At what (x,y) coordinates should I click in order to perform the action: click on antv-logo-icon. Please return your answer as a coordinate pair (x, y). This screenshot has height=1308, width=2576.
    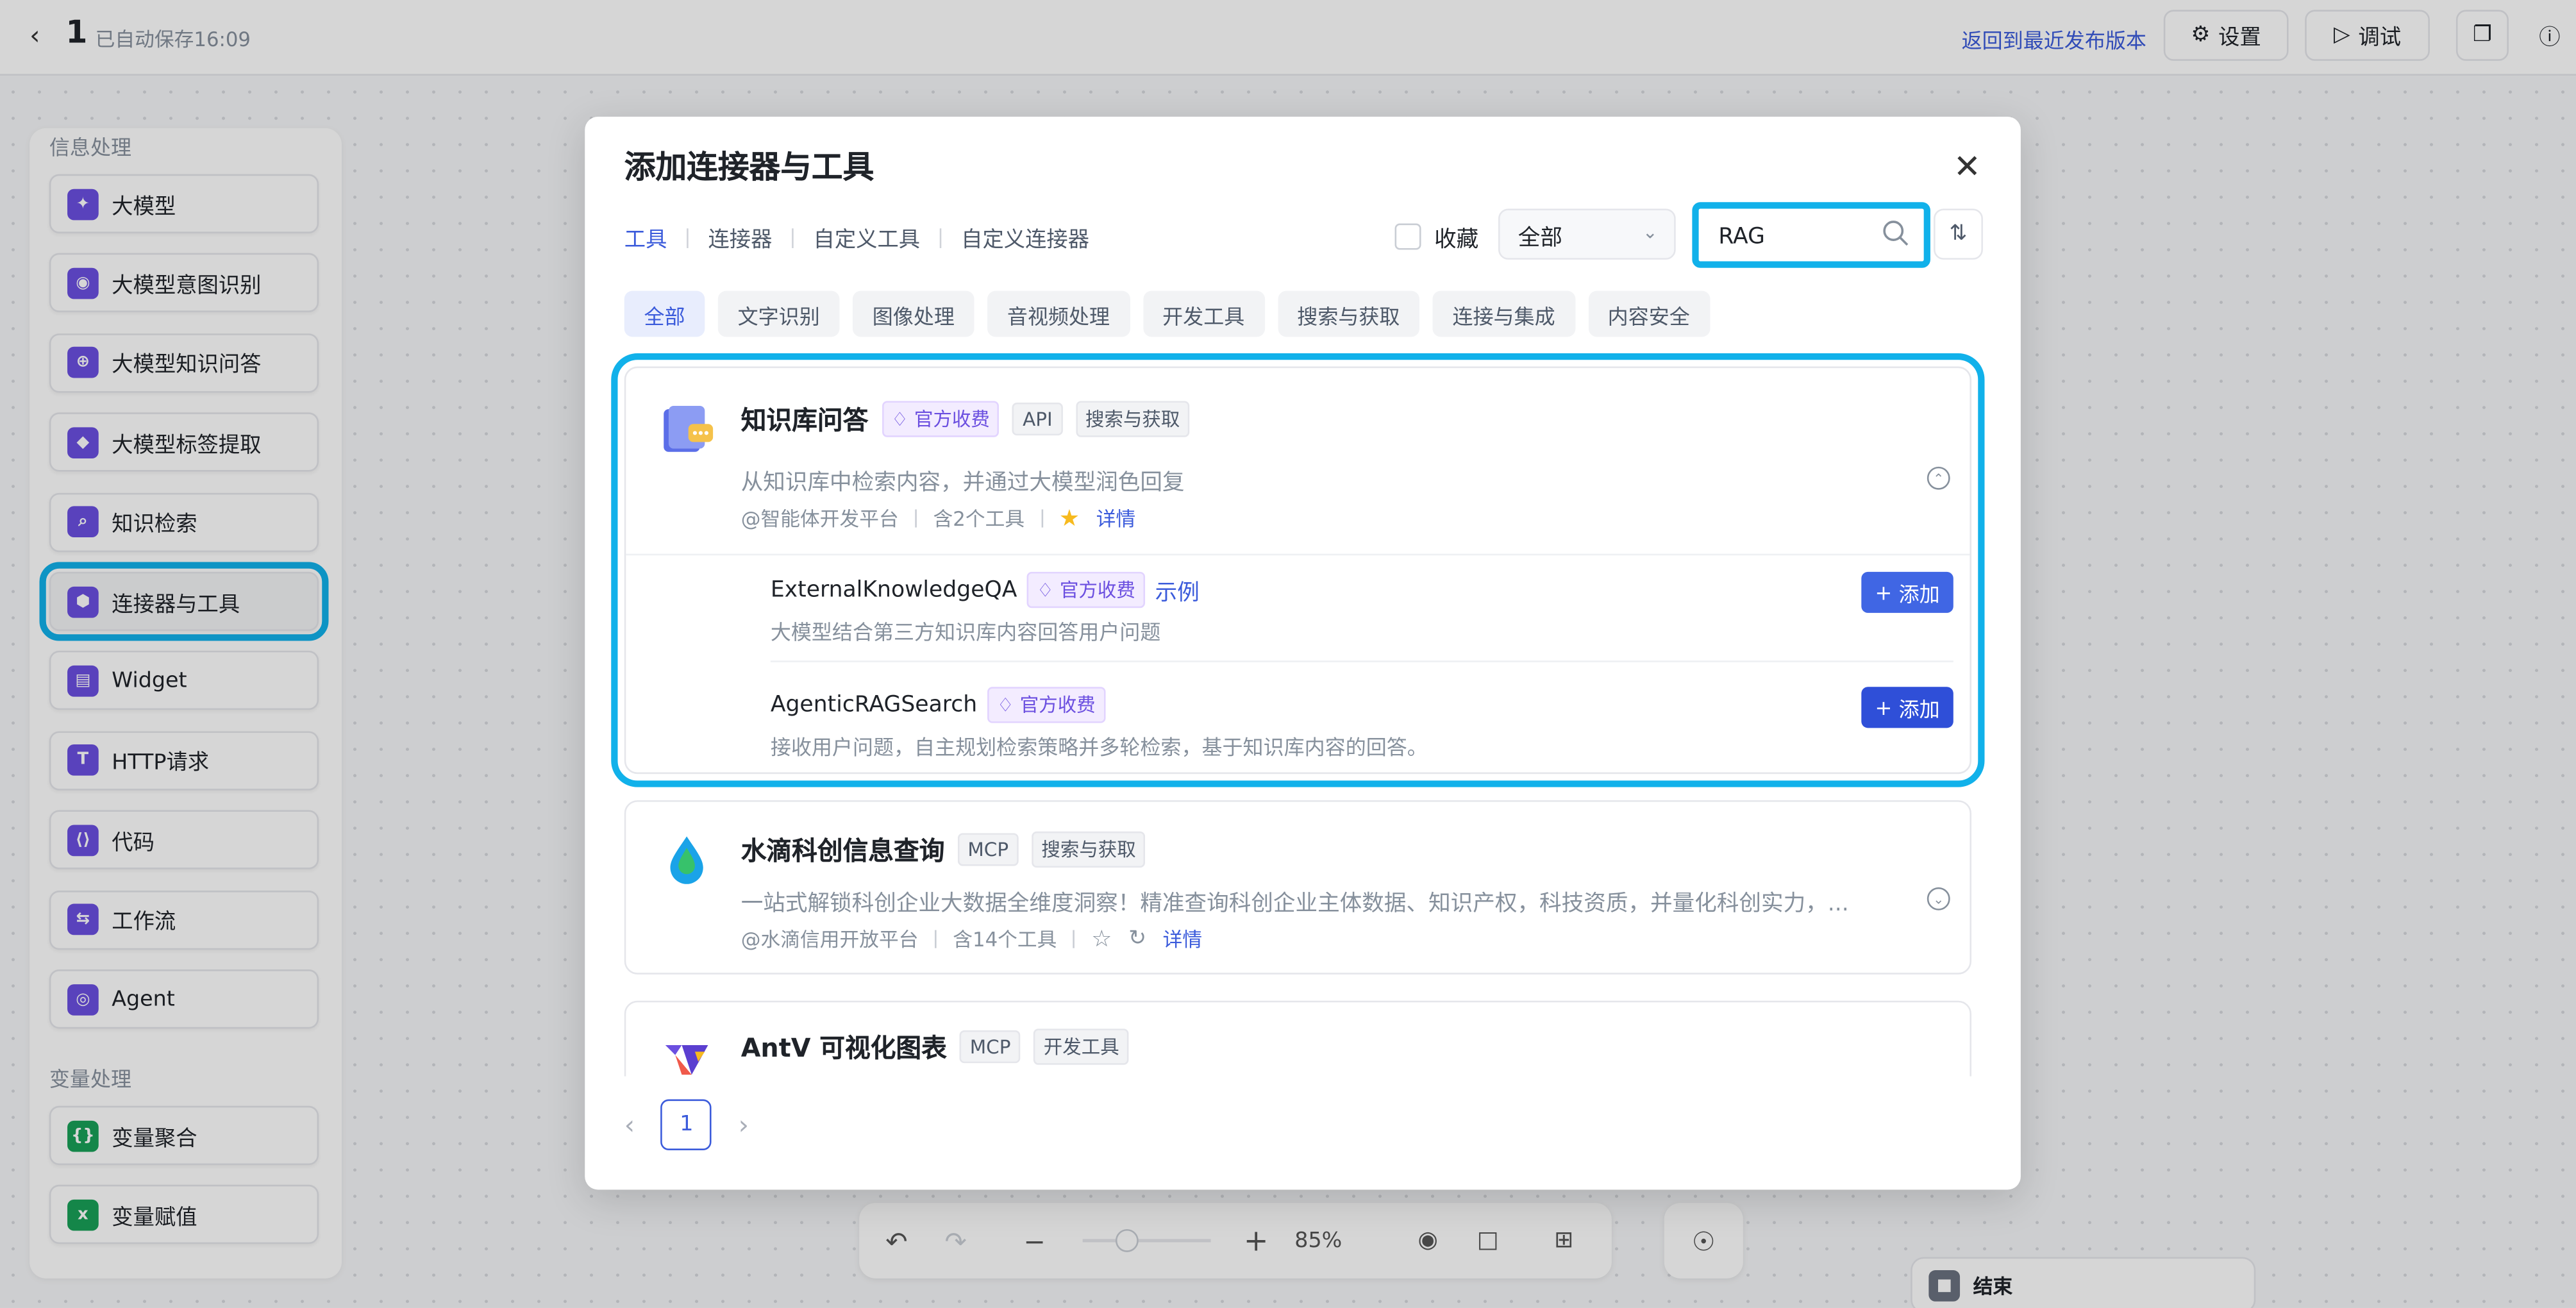
    Looking at the image, I should click on (686, 1059).